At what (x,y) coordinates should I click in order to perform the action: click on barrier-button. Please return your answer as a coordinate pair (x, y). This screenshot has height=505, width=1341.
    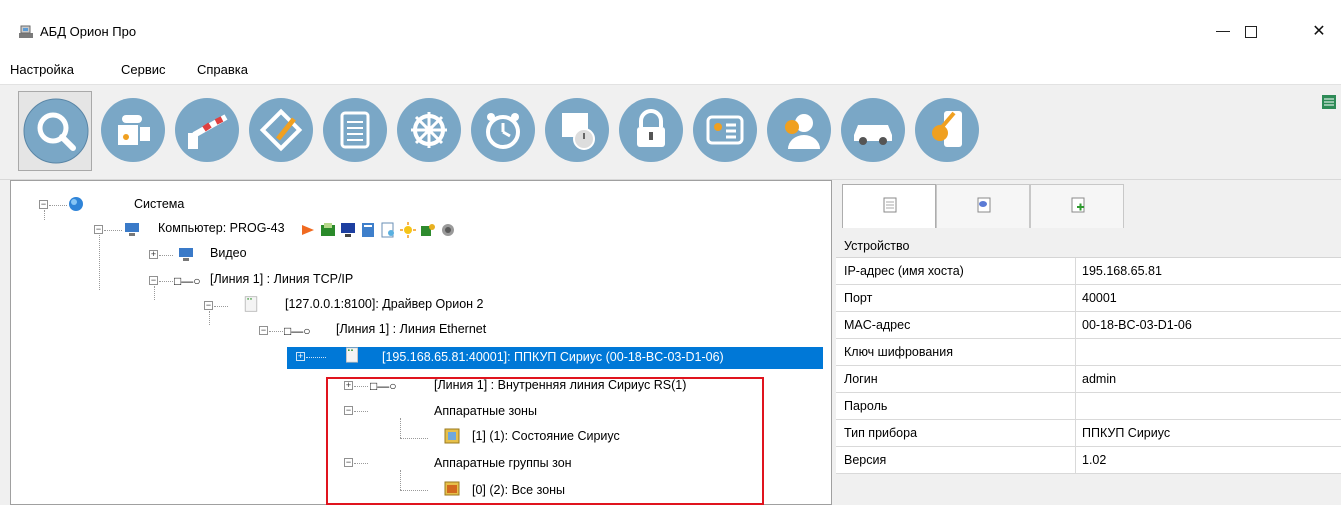
    Looking at the image, I should click on (207, 131).